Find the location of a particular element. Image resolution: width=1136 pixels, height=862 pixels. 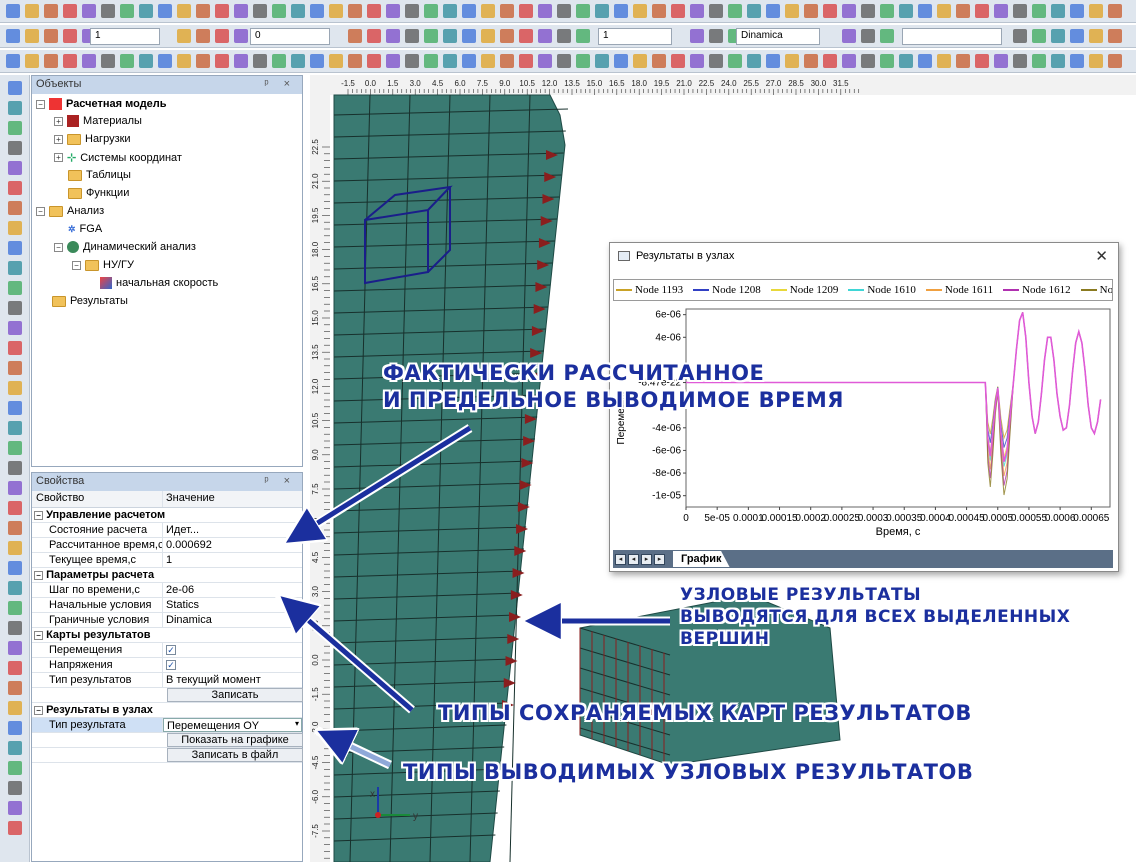

prop-value: В текущий момент is located at coordinates (232, 680).